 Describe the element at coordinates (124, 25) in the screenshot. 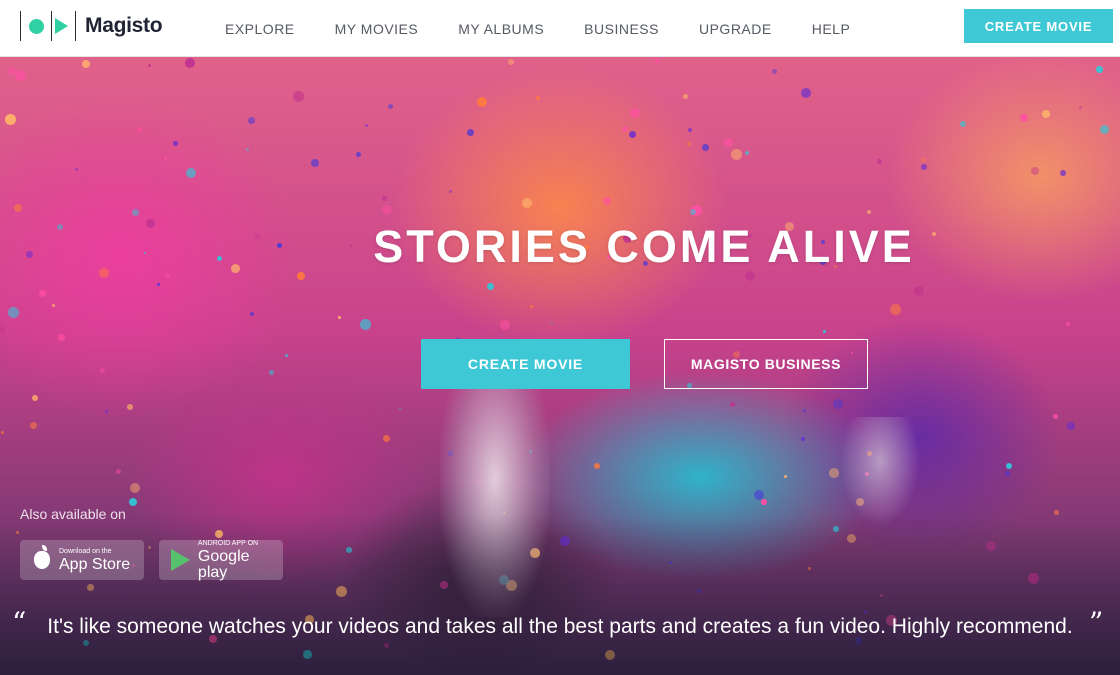

I see `logo-wordmark: Magisto` at that location.